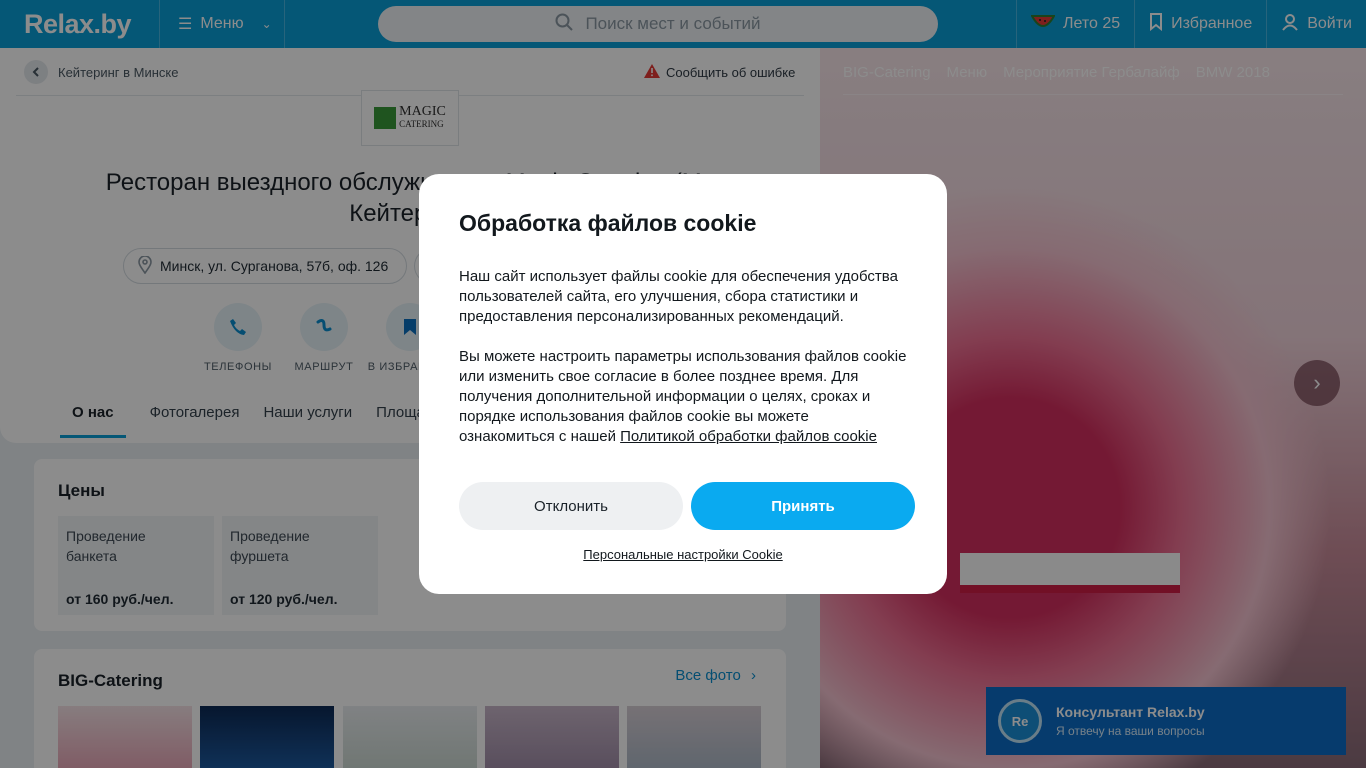 The height and width of the screenshot is (768, 1366). What do you see at coordinates (803, 506) in the screenshot?
I see `accept-button: Принять` at bounding box center [803, 506].